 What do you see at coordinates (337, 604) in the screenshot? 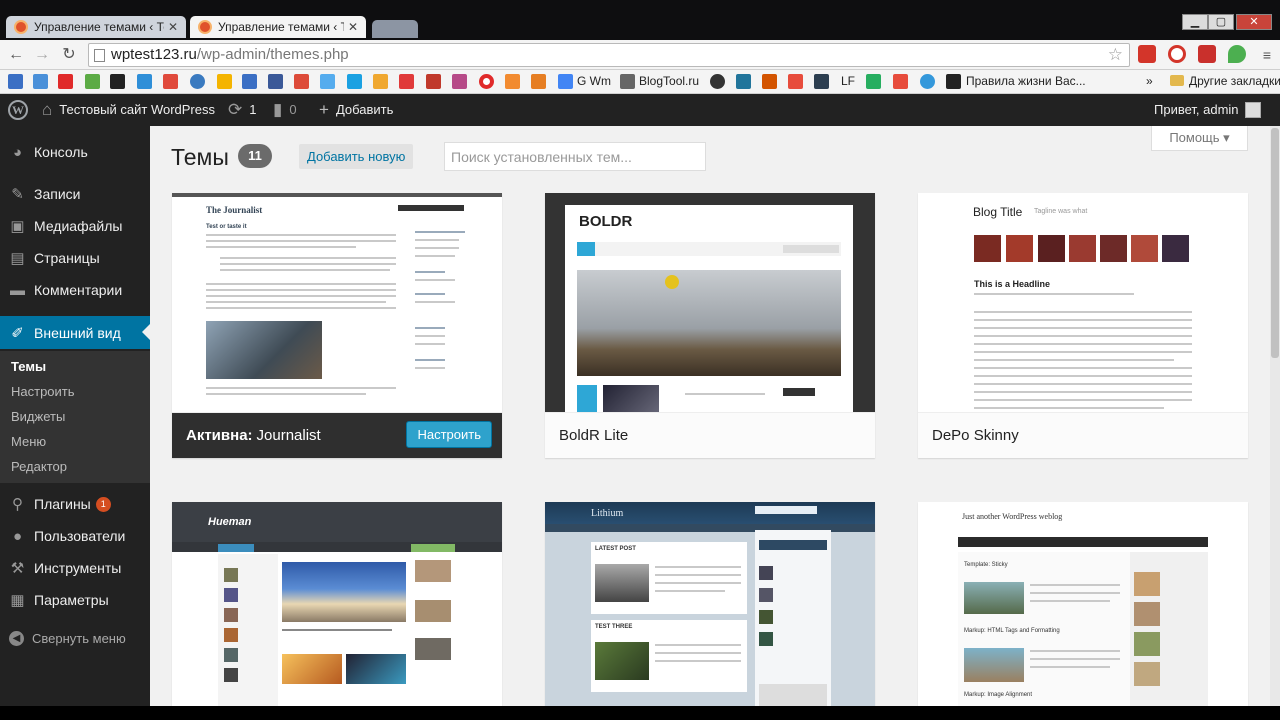
I see `theme-card-hueman: Hueman` at bounding box center [337, 604].